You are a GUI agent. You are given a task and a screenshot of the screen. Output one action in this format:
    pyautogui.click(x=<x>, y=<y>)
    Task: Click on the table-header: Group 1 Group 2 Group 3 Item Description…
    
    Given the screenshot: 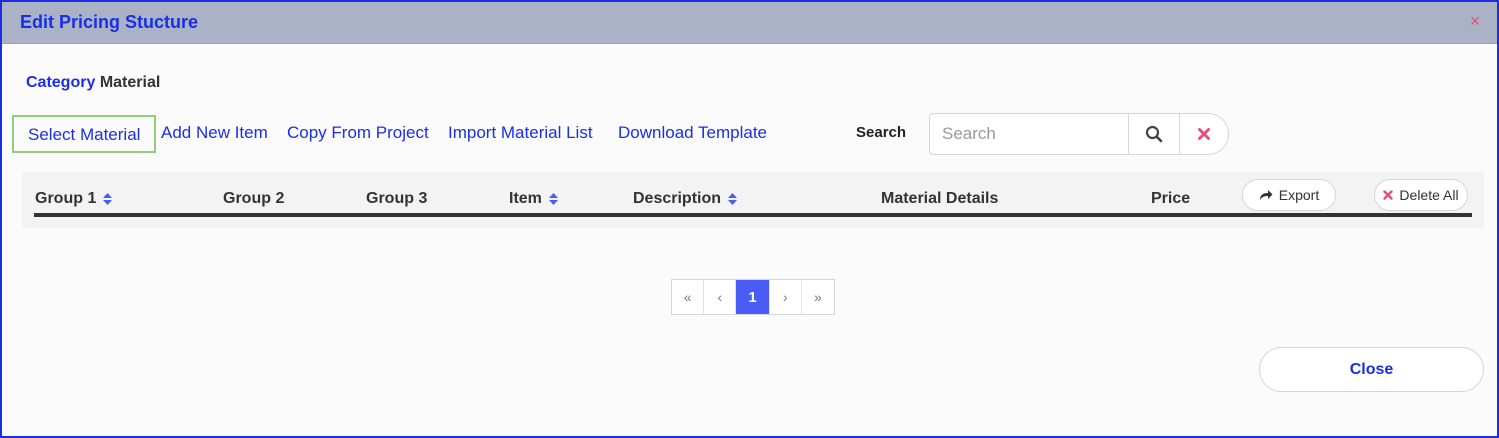 What is the action you would take?
    pyautogui.click(x=753, y=200)
    